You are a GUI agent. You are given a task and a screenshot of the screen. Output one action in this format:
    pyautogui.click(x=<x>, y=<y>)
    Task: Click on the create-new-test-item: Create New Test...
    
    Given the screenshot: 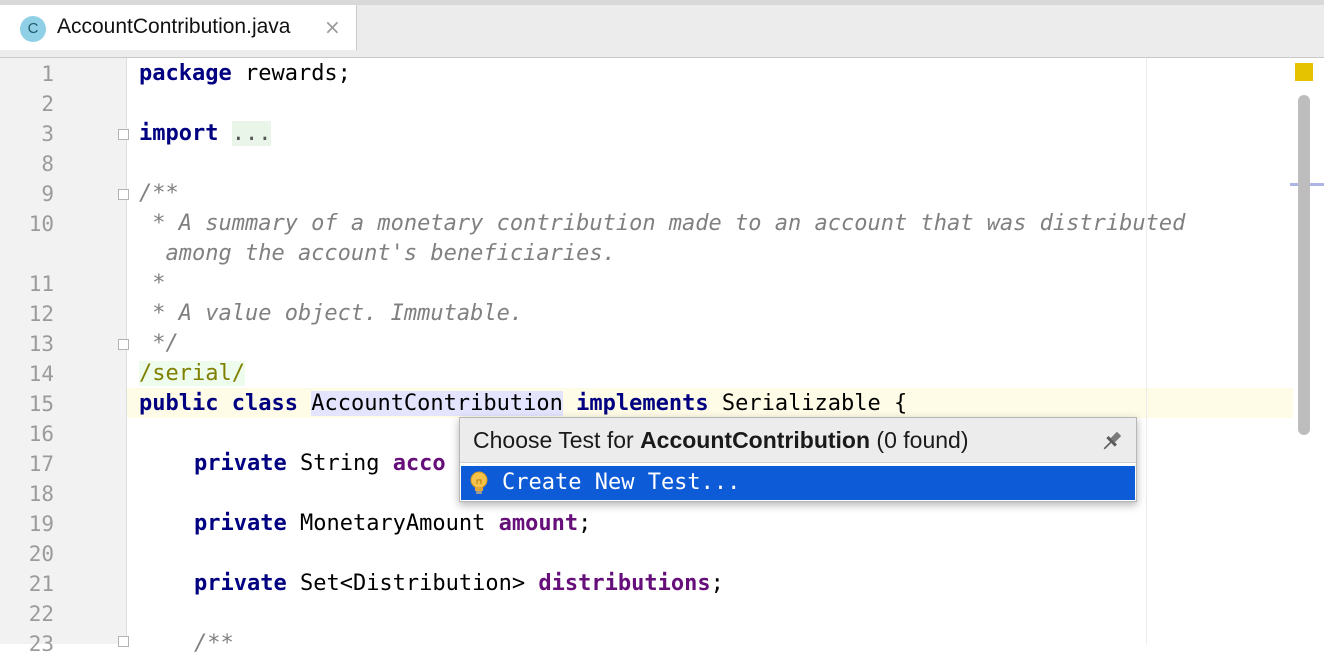 What is the action you would take?
    pyautogui.click(x=798, y=483)
    